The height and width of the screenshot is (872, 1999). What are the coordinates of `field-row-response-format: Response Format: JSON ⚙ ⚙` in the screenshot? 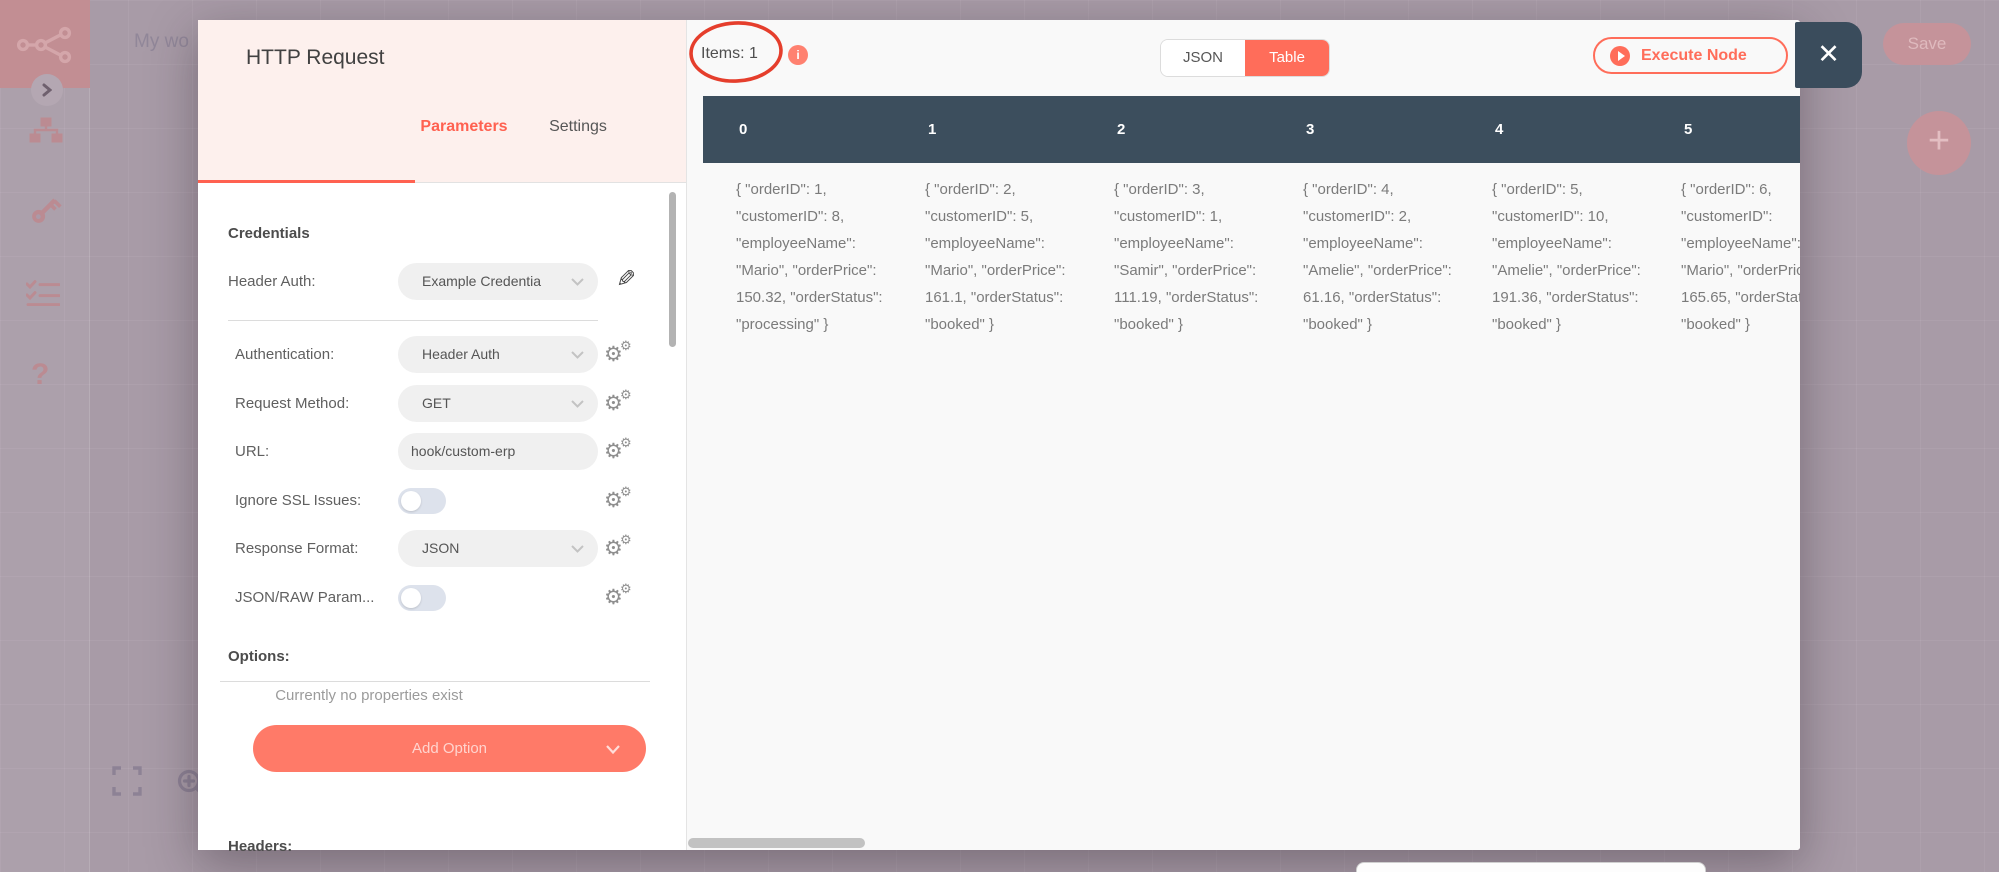 It's located at (443, 548).